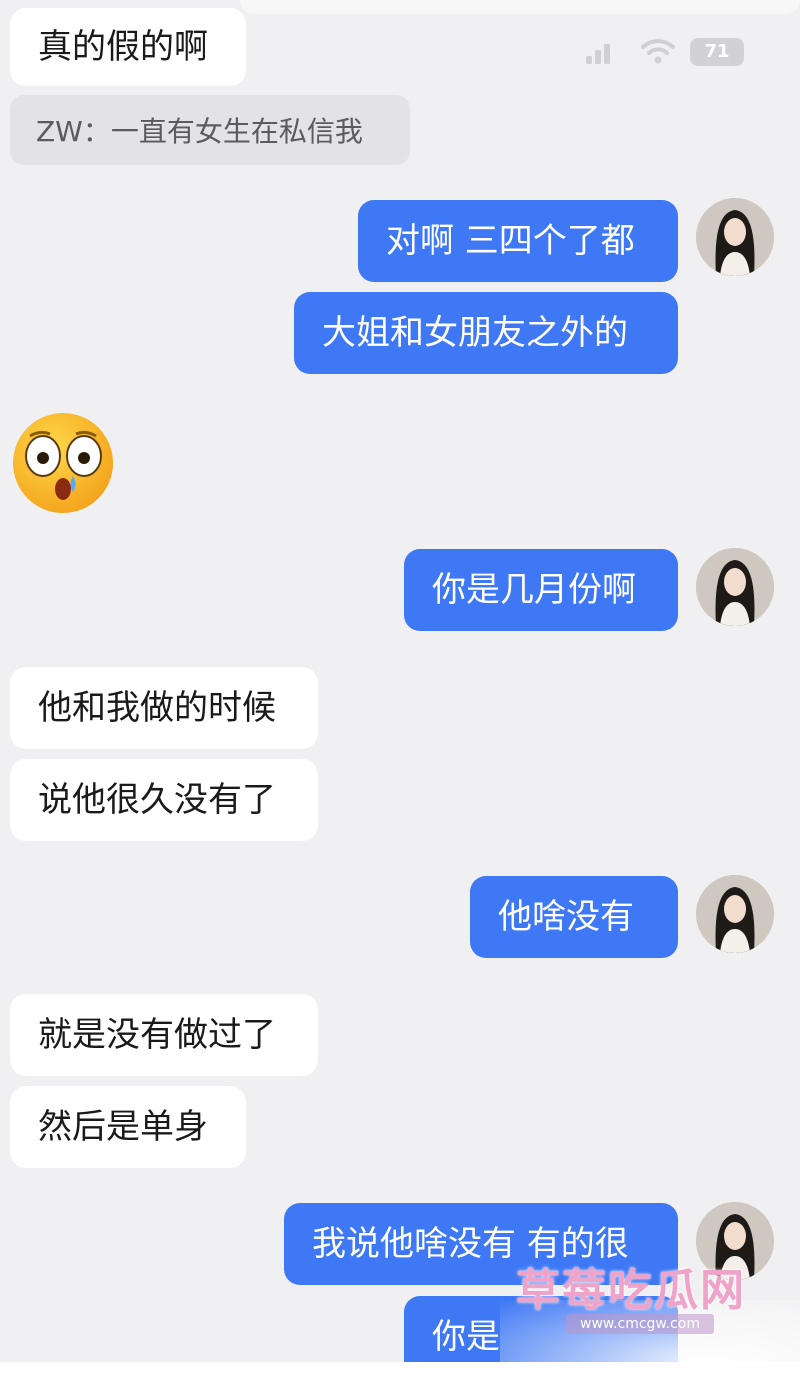 The image size is (800, 1393). Describe the element at coordinates (157, 708) in the screenshot. I see `message-text: 他和我做的时候` at that location.